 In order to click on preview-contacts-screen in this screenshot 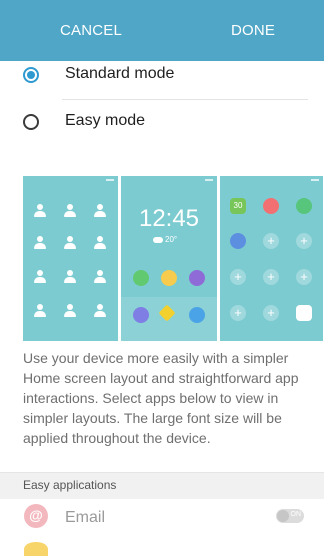, I will do `click(70, 258)`.